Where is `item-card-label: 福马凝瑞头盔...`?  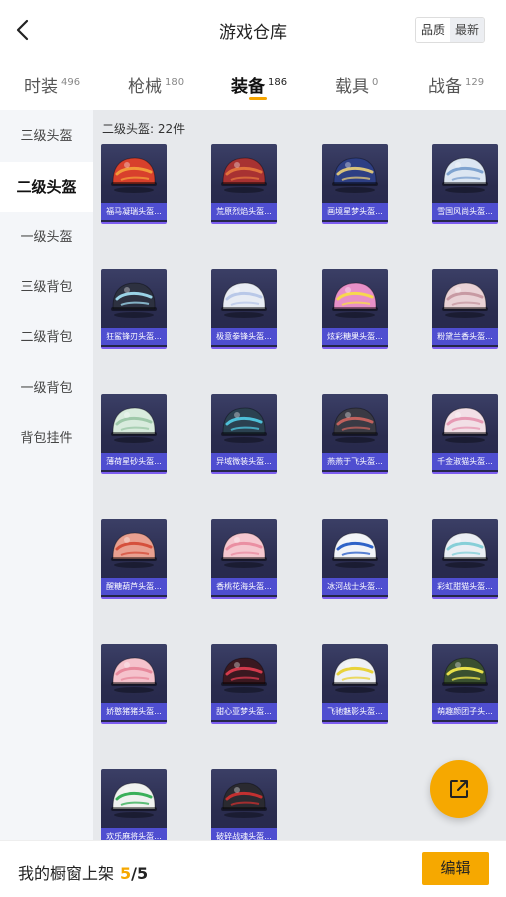 item-card-label: 福马凝瑞头盔... is located at coordinates (134, 211).